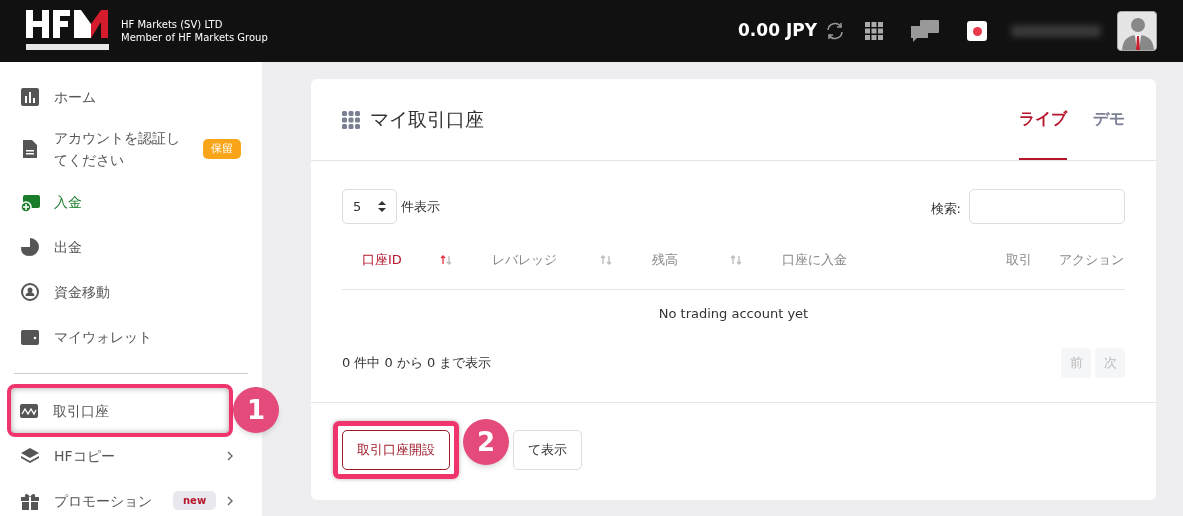 Image resolution: width=1183 pixels, height=516 pixels. Describe the element at coordinates (417, 363) in the screenshot. I see `table-summary: 0 件中 0 から 0 まで表示` at that location.